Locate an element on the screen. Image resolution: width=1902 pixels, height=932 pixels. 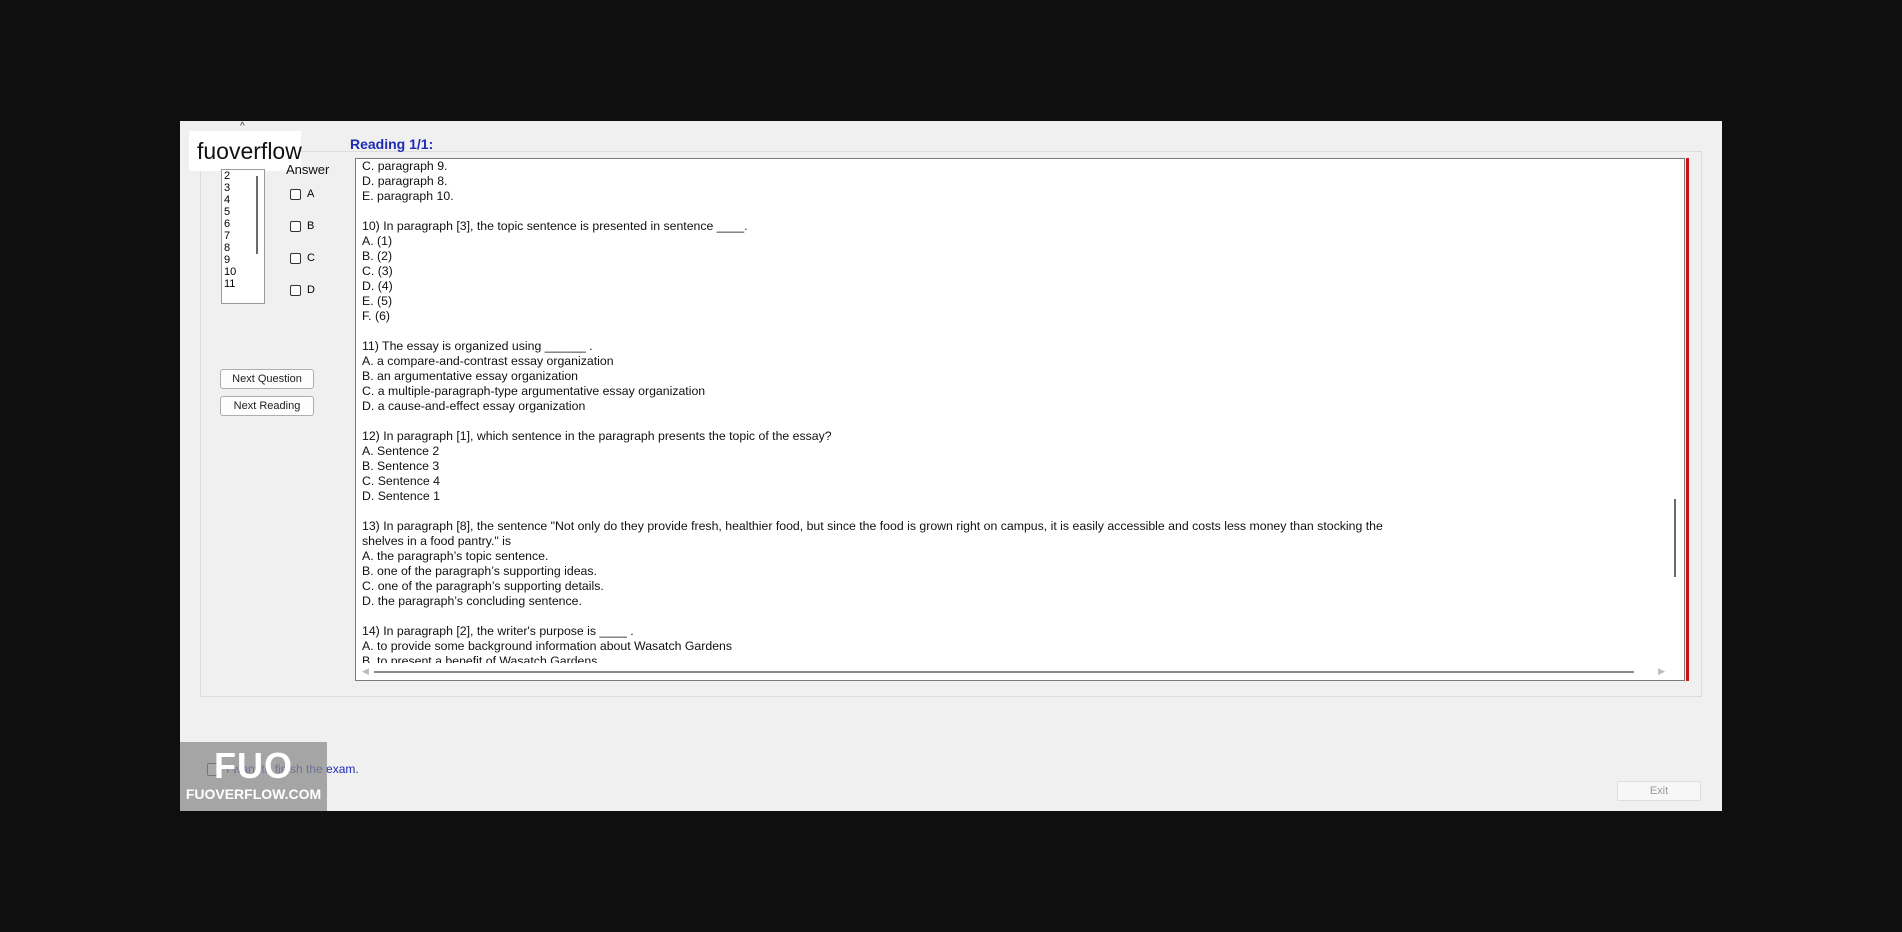
question-number-item: 9 is located at coordinates (244, 260).